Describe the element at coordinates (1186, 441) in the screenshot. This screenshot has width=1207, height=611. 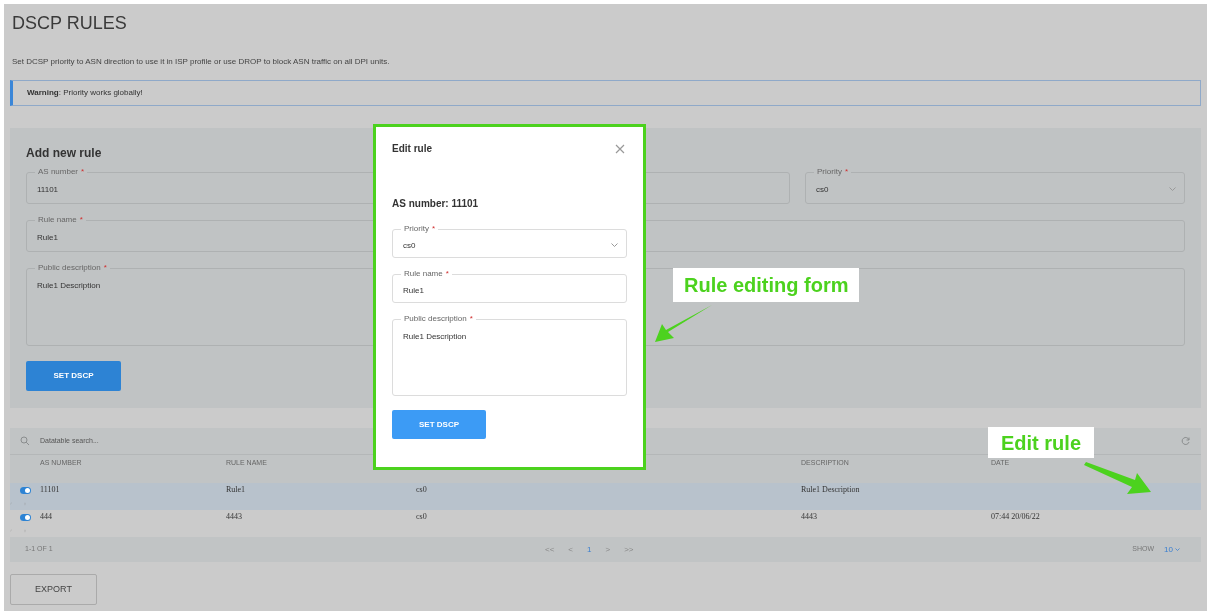
I see `refresh-icon` at that location.